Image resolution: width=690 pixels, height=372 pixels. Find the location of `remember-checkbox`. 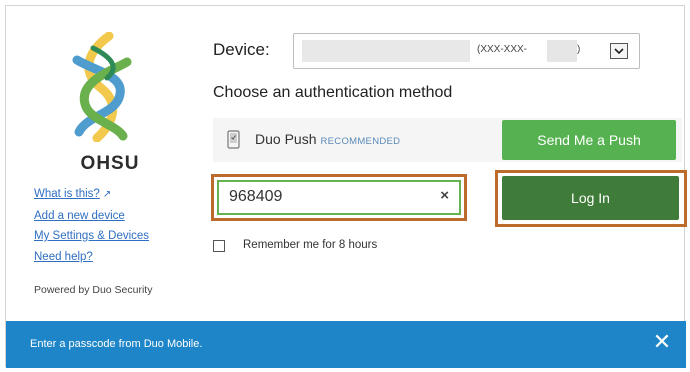

remember-checkbox is located at coordinates (219, 246).